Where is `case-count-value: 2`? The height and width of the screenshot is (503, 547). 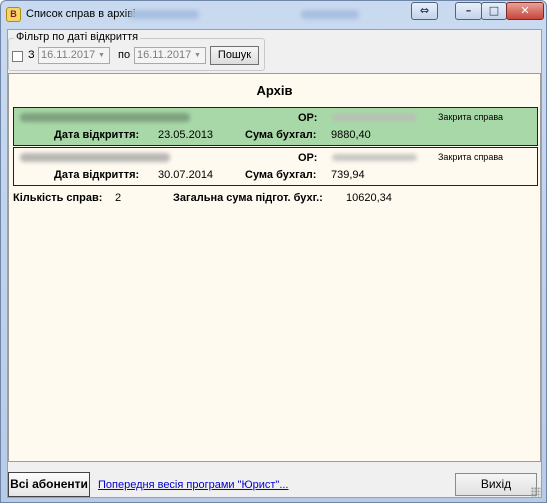
case-count-value: 2 is located at coordinates (118, 198).